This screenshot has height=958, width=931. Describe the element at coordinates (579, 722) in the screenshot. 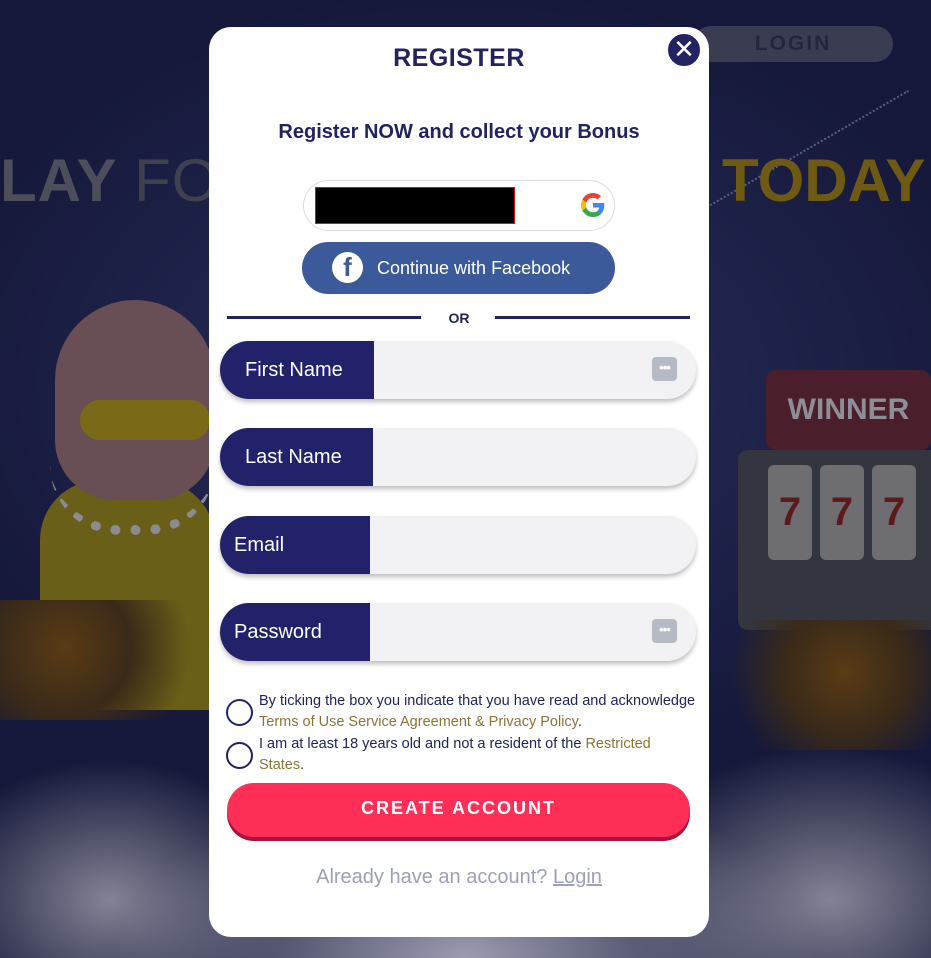

I see `terms-text-after: .` at that location.